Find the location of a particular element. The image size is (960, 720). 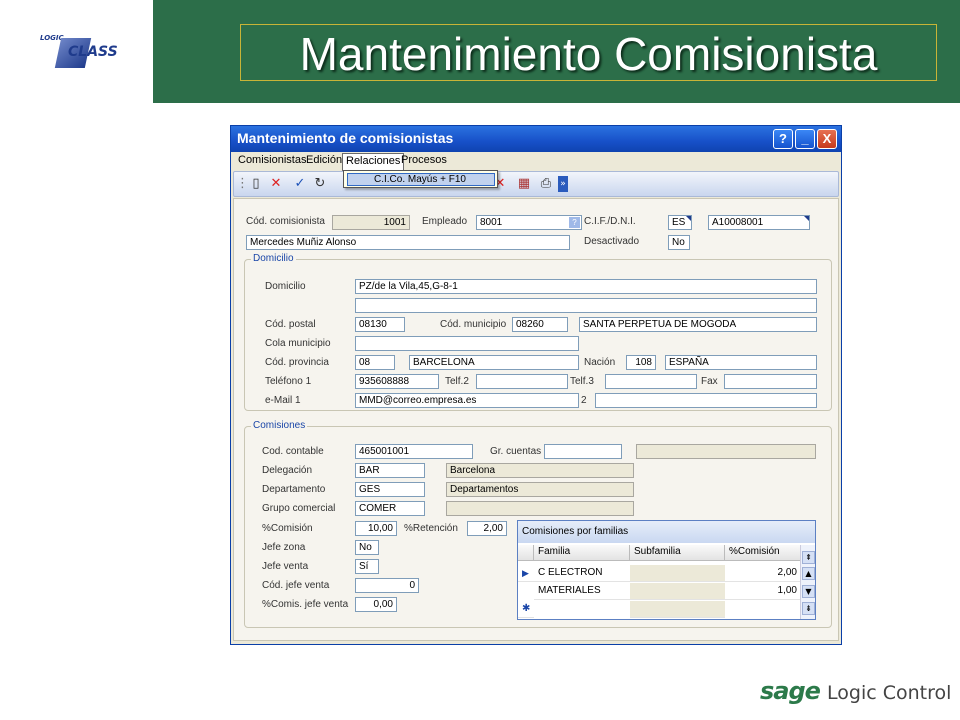

cod-provincia-field: 08 is located at coordinates (375, 362).